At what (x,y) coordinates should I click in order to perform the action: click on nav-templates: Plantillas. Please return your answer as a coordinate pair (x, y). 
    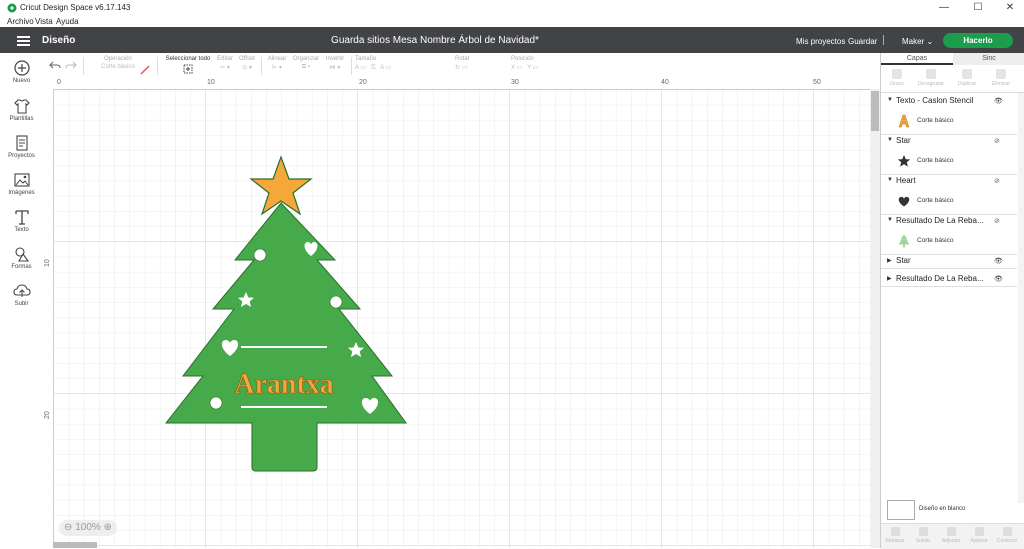
    Looking at the image, I should click on (21, 109).